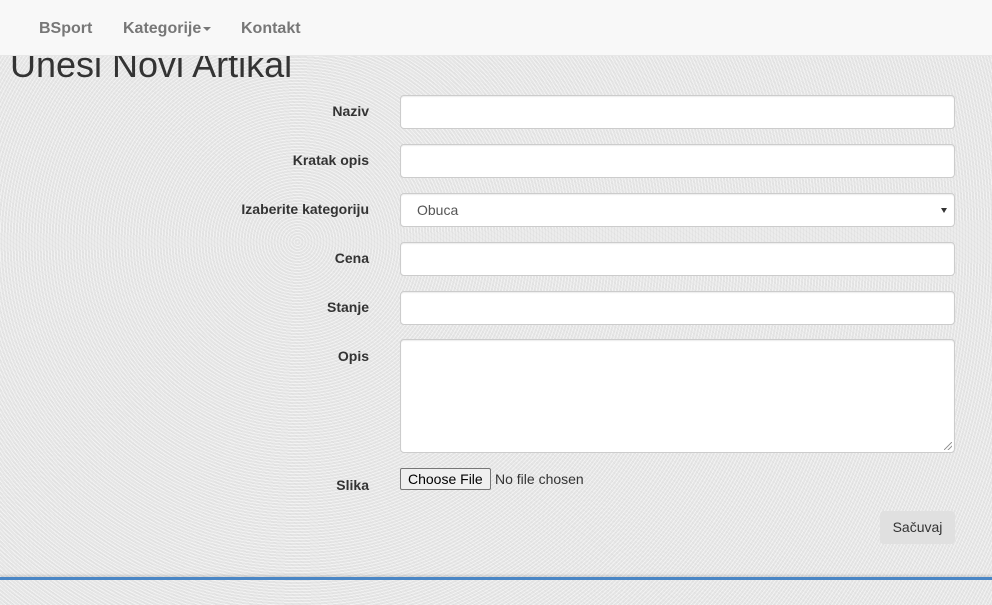 The height and width of the screenshot is (605, 992). What do you see at coordinates (65, 27) in the screenshot?
I see `nav-brand-link: BSport` at bounding box center [65, 27].